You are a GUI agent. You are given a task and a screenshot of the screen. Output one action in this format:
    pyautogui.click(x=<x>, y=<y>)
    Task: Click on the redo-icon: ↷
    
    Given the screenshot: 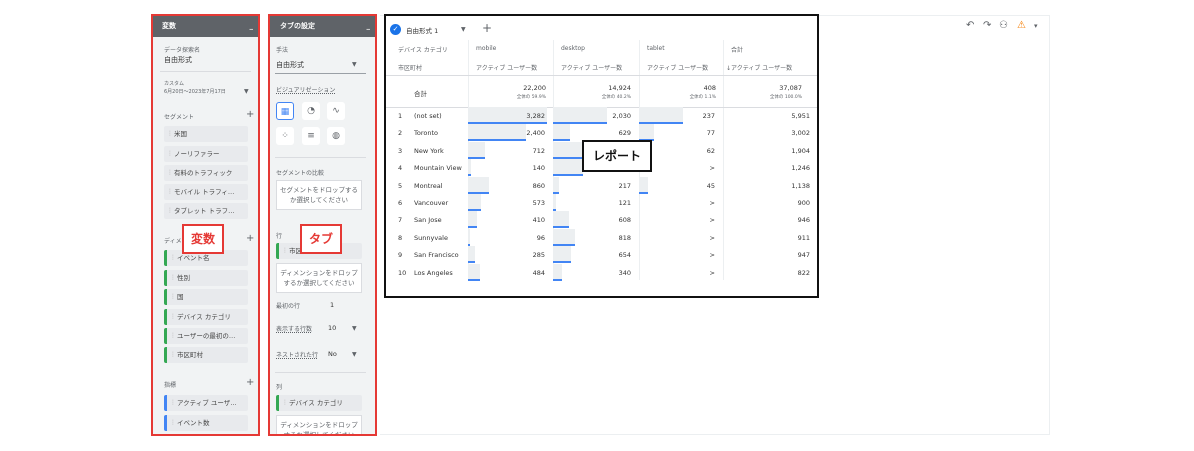 What is the action you would take?
    pyautogui.click(x=987, y=25)
    